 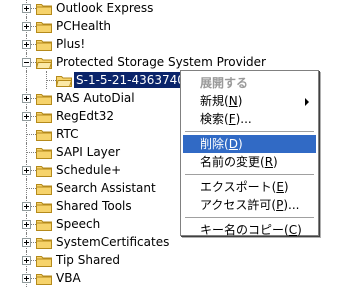 What do you see at coordinates (67, 134) in the screenshot?
I see `tree-item-label: RTC` at bounding box center [67, 134].